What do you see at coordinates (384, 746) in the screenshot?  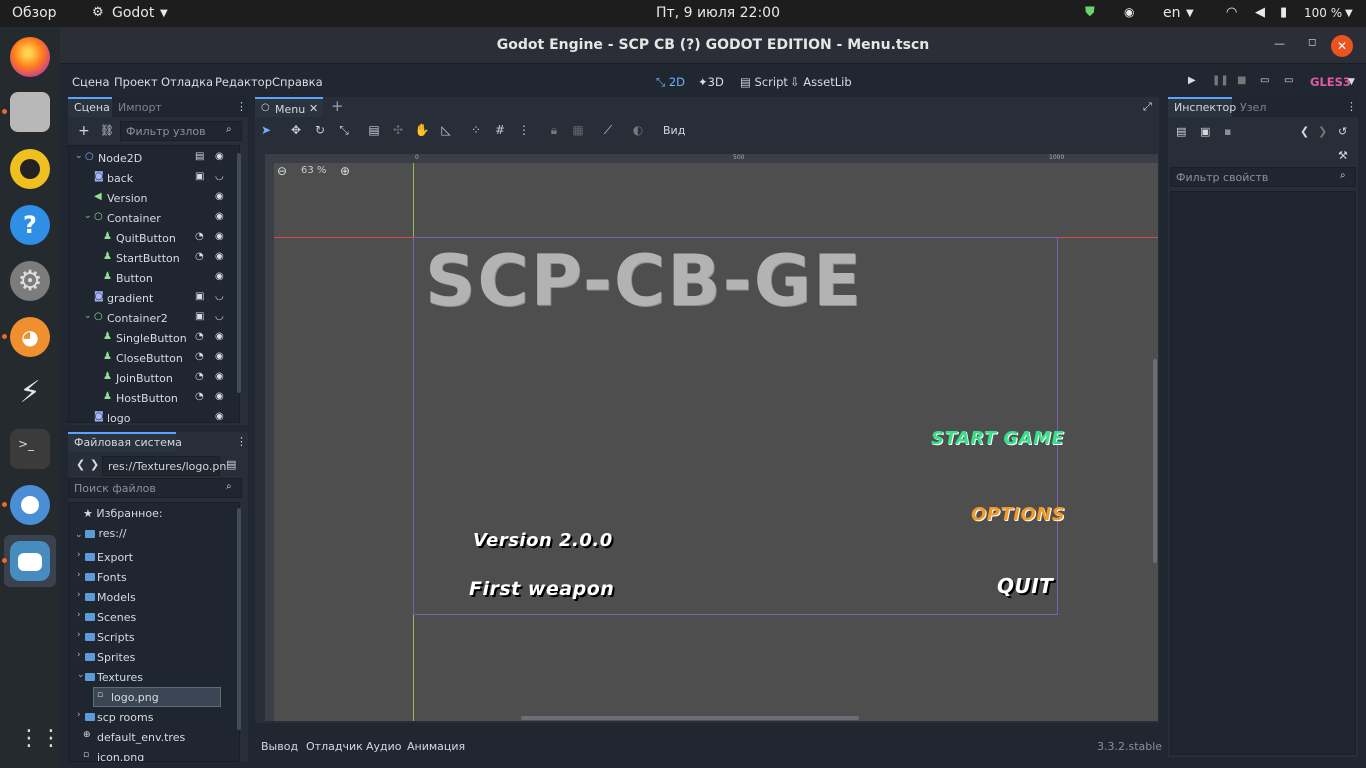 I see `tab-audio: Аудио` at bounding box center [384, 746].